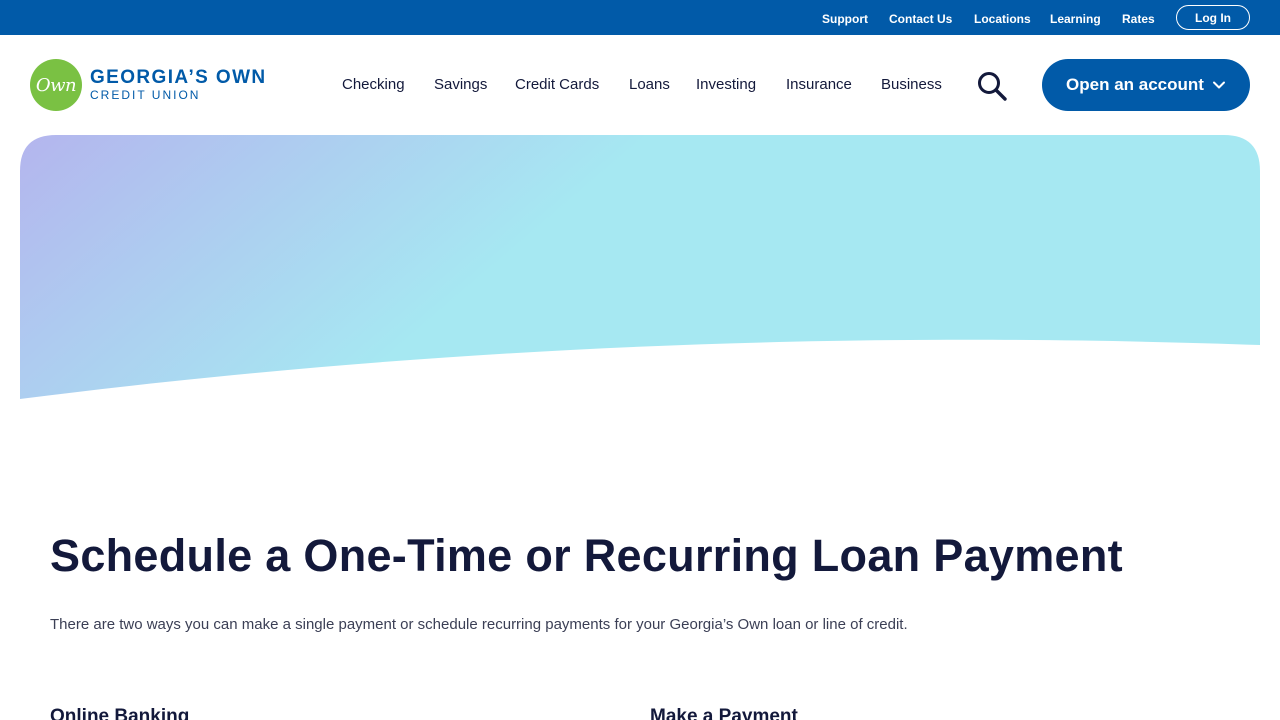 This screenshot has width=1280, height=720. Describe the element at coordinates (1135, 84) in the screenshot. I see `open-account-label: Open an account` at that location.